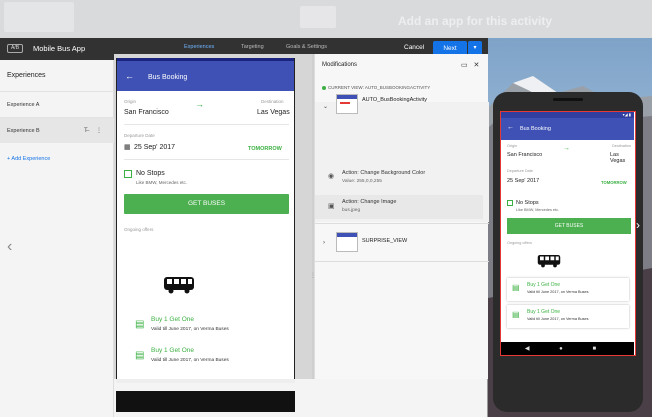 This screenshot has width=652, height=417. Describe the element at coordinates (59, 48) in the screenshot. I see `app-title: Mobile Bus App` at that location.